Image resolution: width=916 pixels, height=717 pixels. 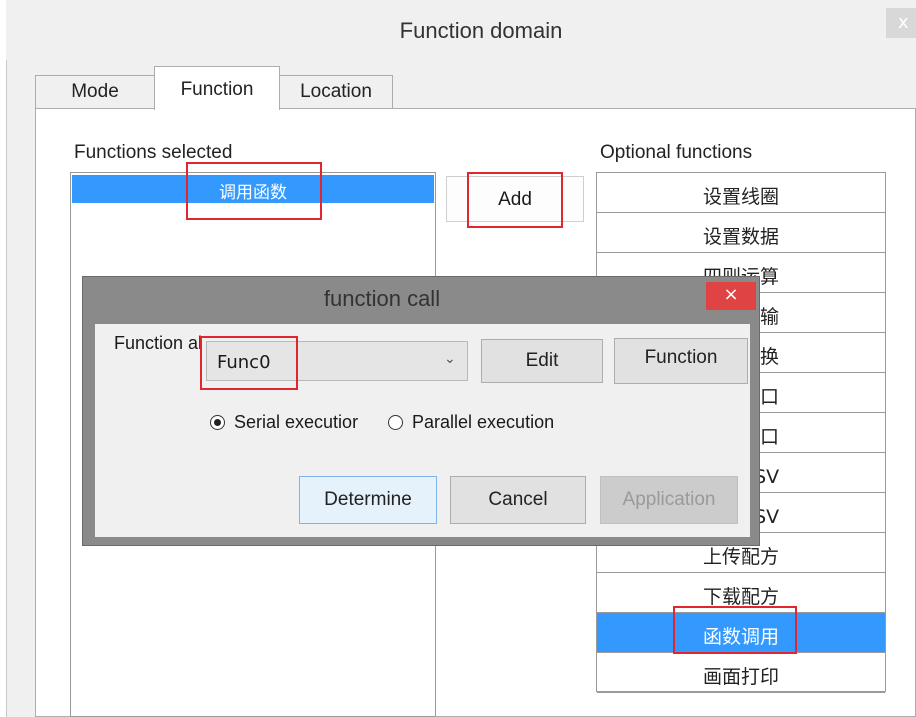 What do you see at coordinates (336, 92) in the screenshot?
I see `tab-location: Location` at bounding box center [336, 92].